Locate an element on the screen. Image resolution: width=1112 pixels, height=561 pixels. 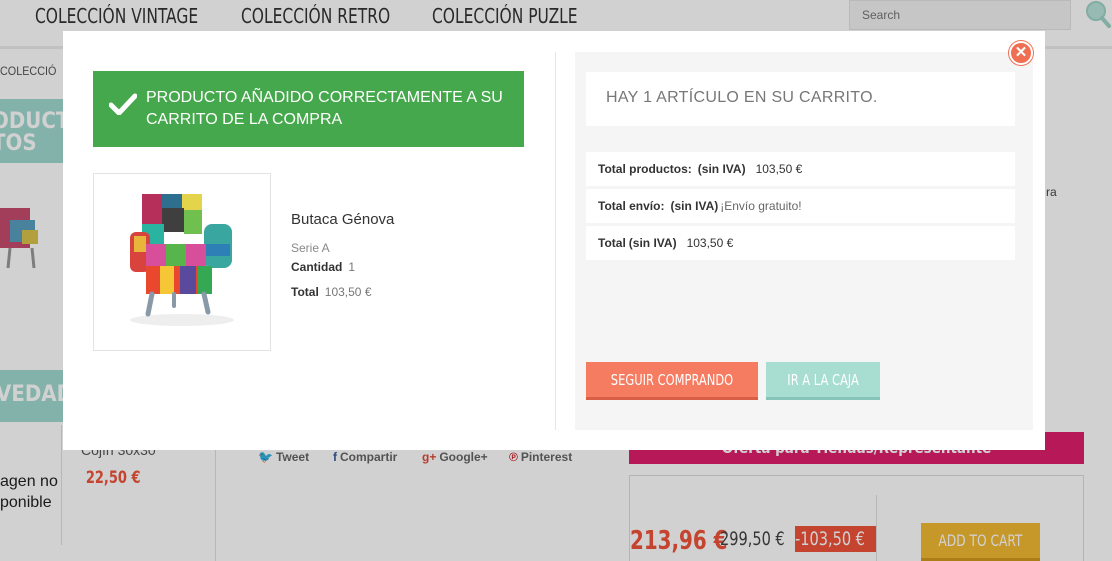
summary-products-row: Total productos: (sin IVA) 103,50 € is located at coordinates (800, 169).